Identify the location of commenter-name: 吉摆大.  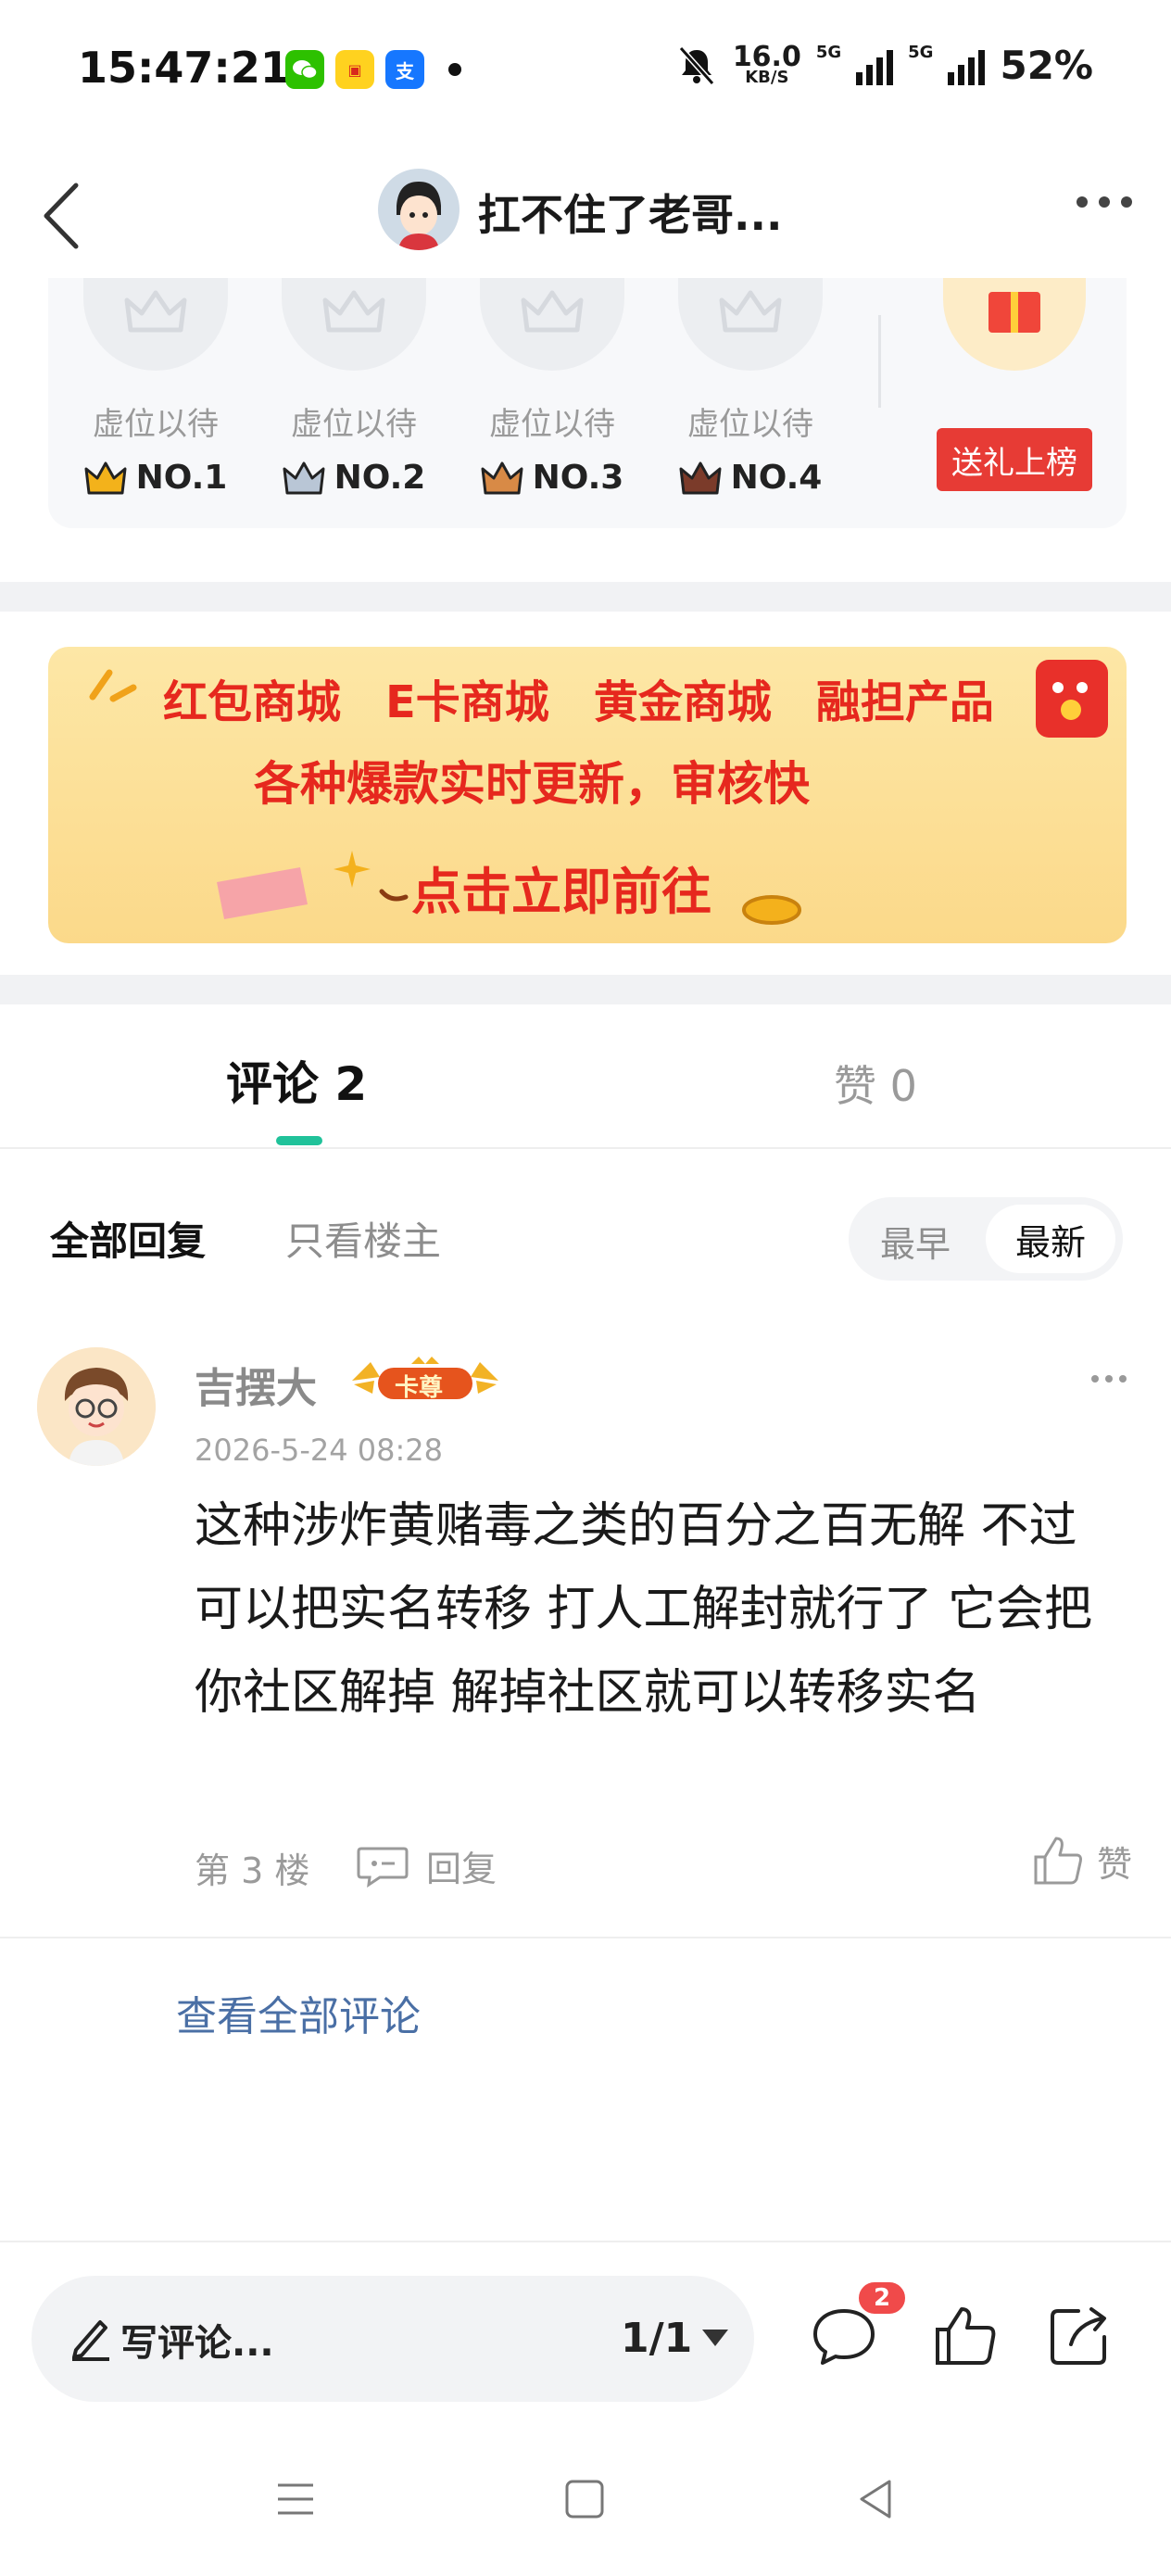
(256, 1384).